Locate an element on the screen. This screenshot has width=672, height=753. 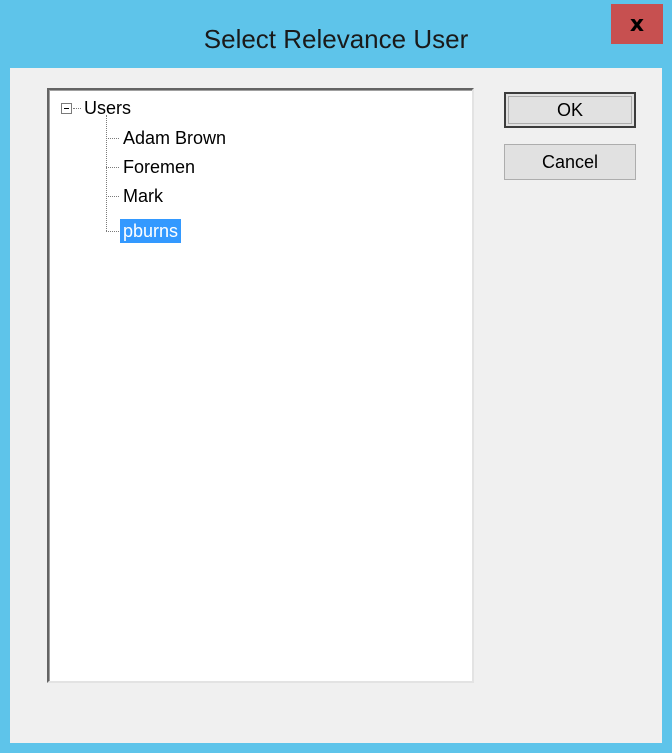
close-icon: x is located at coordinates (637, 24).